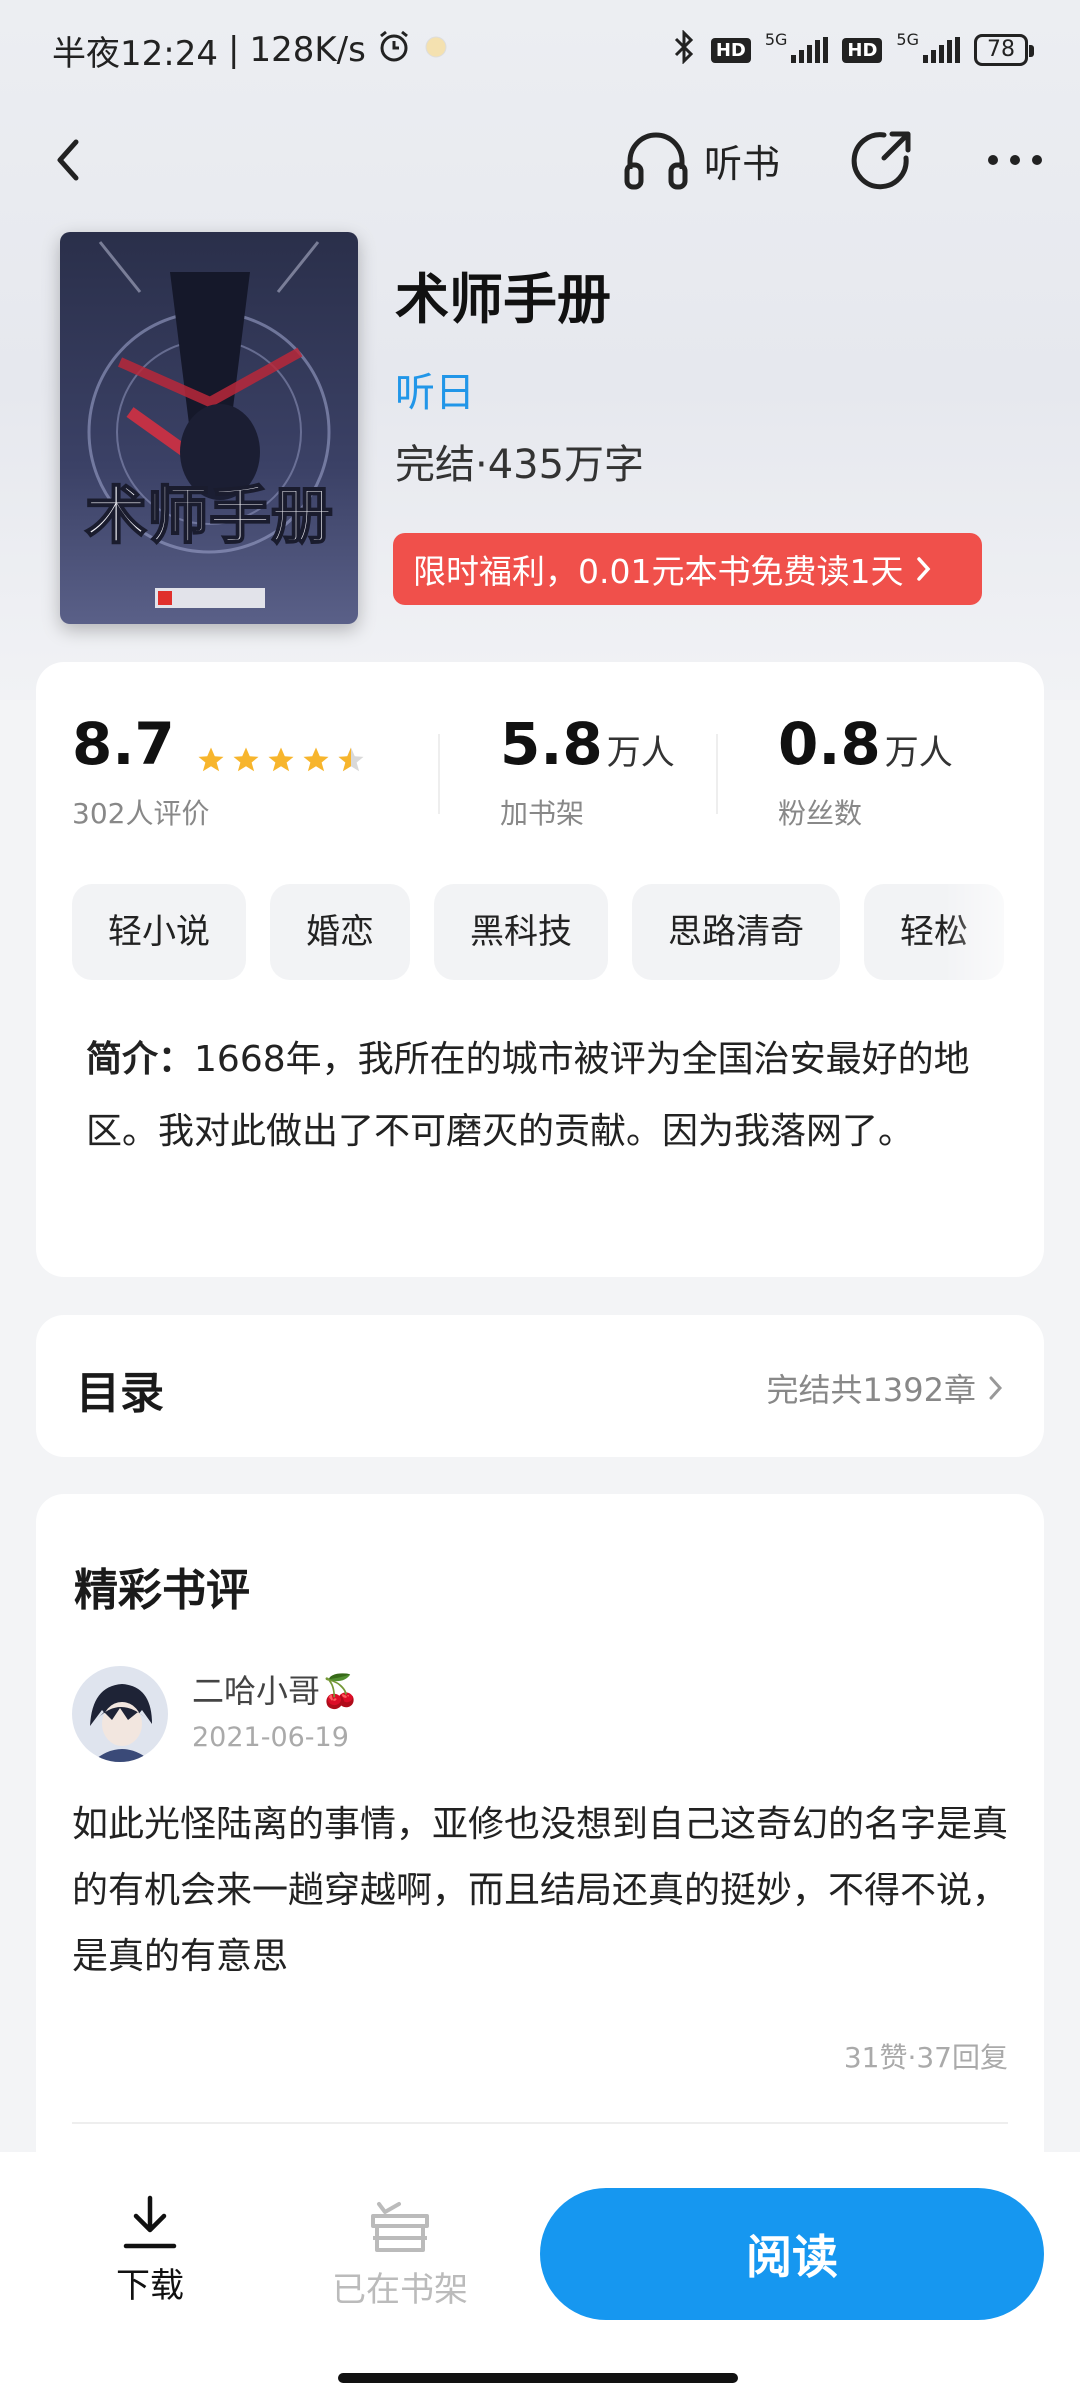 This screenshot has height=2400, width=1080. I want to click on download-button: 下载, so click(150, 2250).